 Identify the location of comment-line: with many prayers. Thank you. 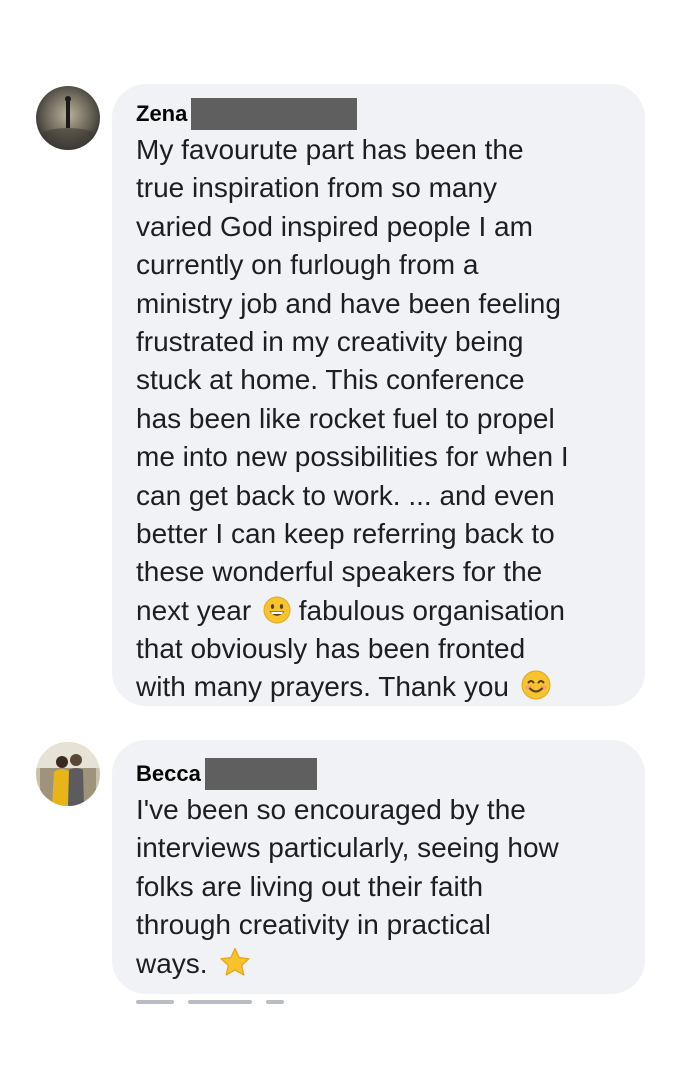
(390, 687).